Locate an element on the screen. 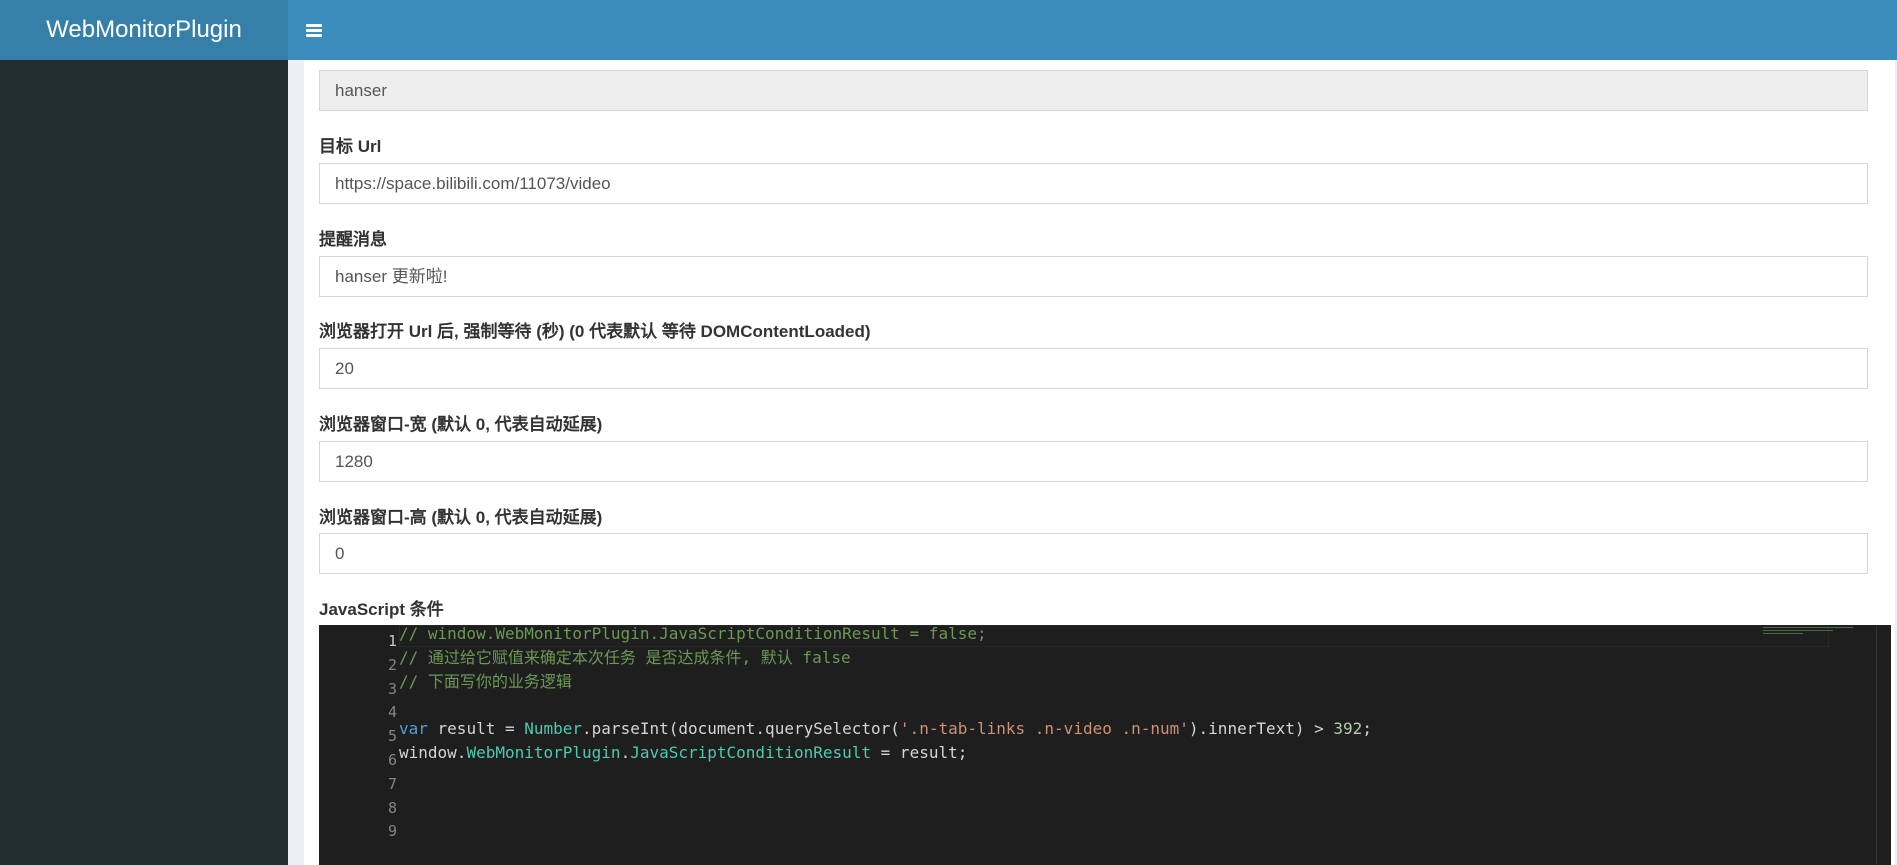  code-token: '.n-tab-links .n-video .n-num' is located at coordinates (1044, 729).